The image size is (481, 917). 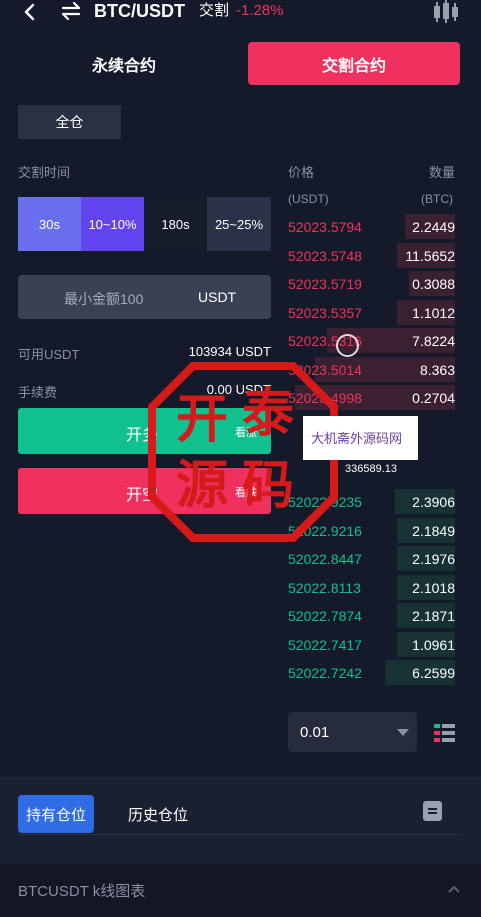 What do you see at coordinates (347, 345) in the screenshot?
I see `loading-spinner-icon` at bounding box center [347, 345].